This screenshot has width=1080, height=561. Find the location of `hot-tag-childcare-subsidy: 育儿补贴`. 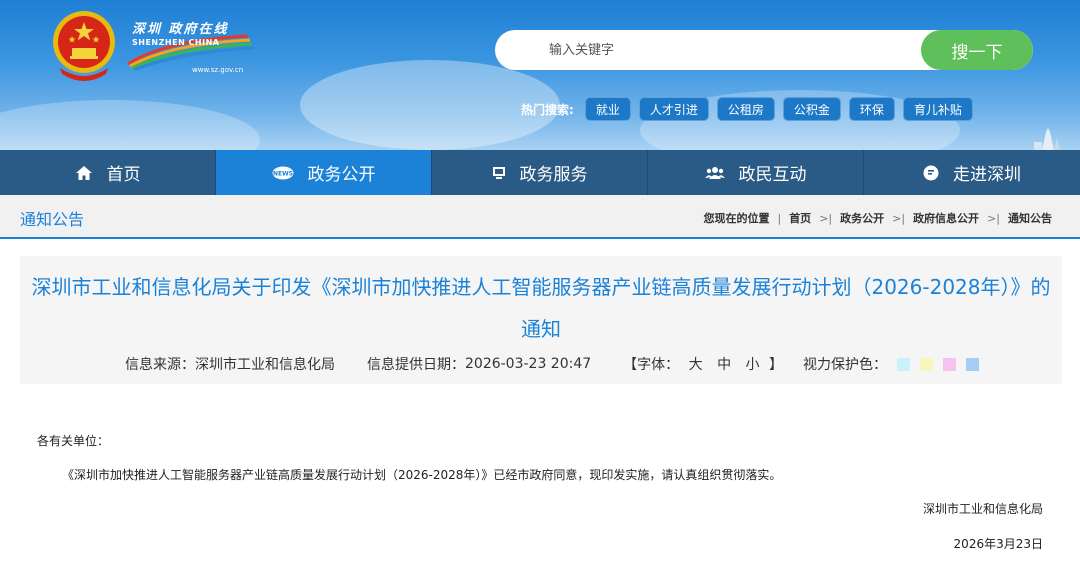

hot-tag-childcare-subsidy: 育儿补贴 is located at coordinates (937, 109).